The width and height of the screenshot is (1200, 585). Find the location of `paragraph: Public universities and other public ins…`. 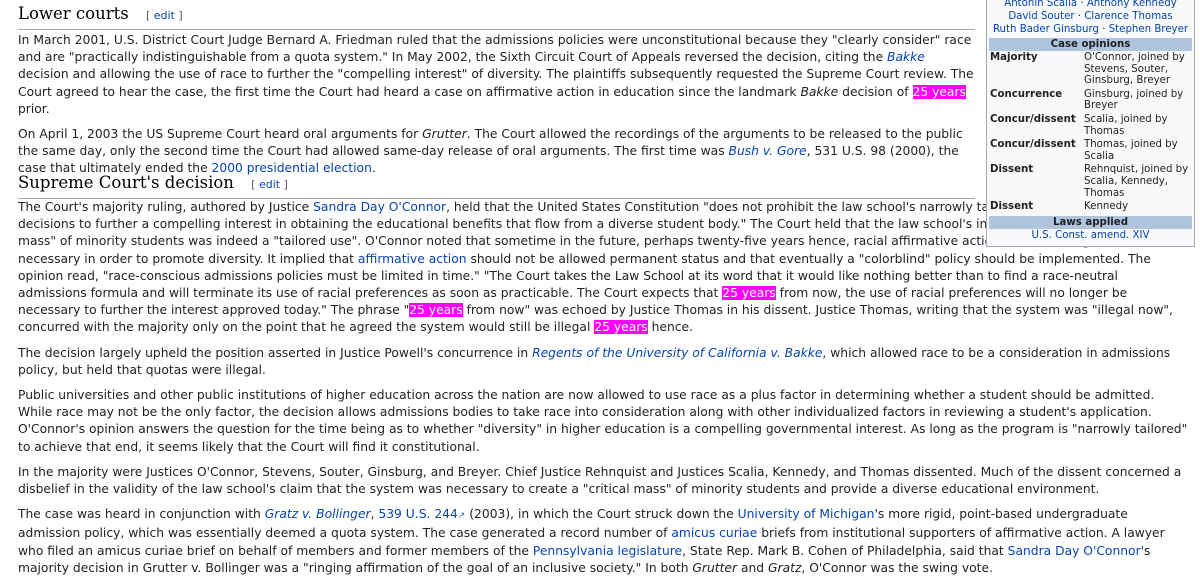

paragraph: Public universities and other public ins… is located at coordinates (603, 421).